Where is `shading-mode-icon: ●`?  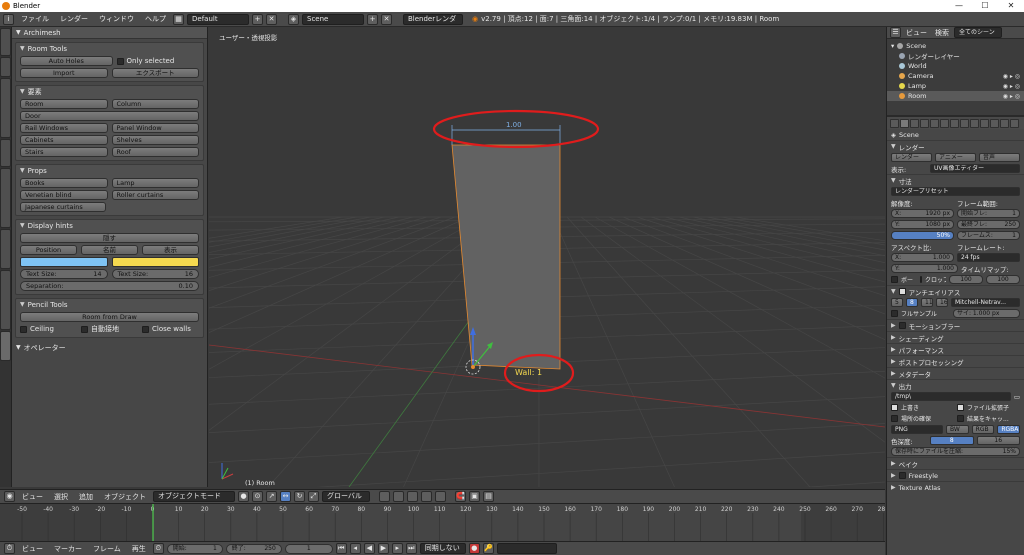
shading-mode-icon: ● is located at coordinates (243, 496).